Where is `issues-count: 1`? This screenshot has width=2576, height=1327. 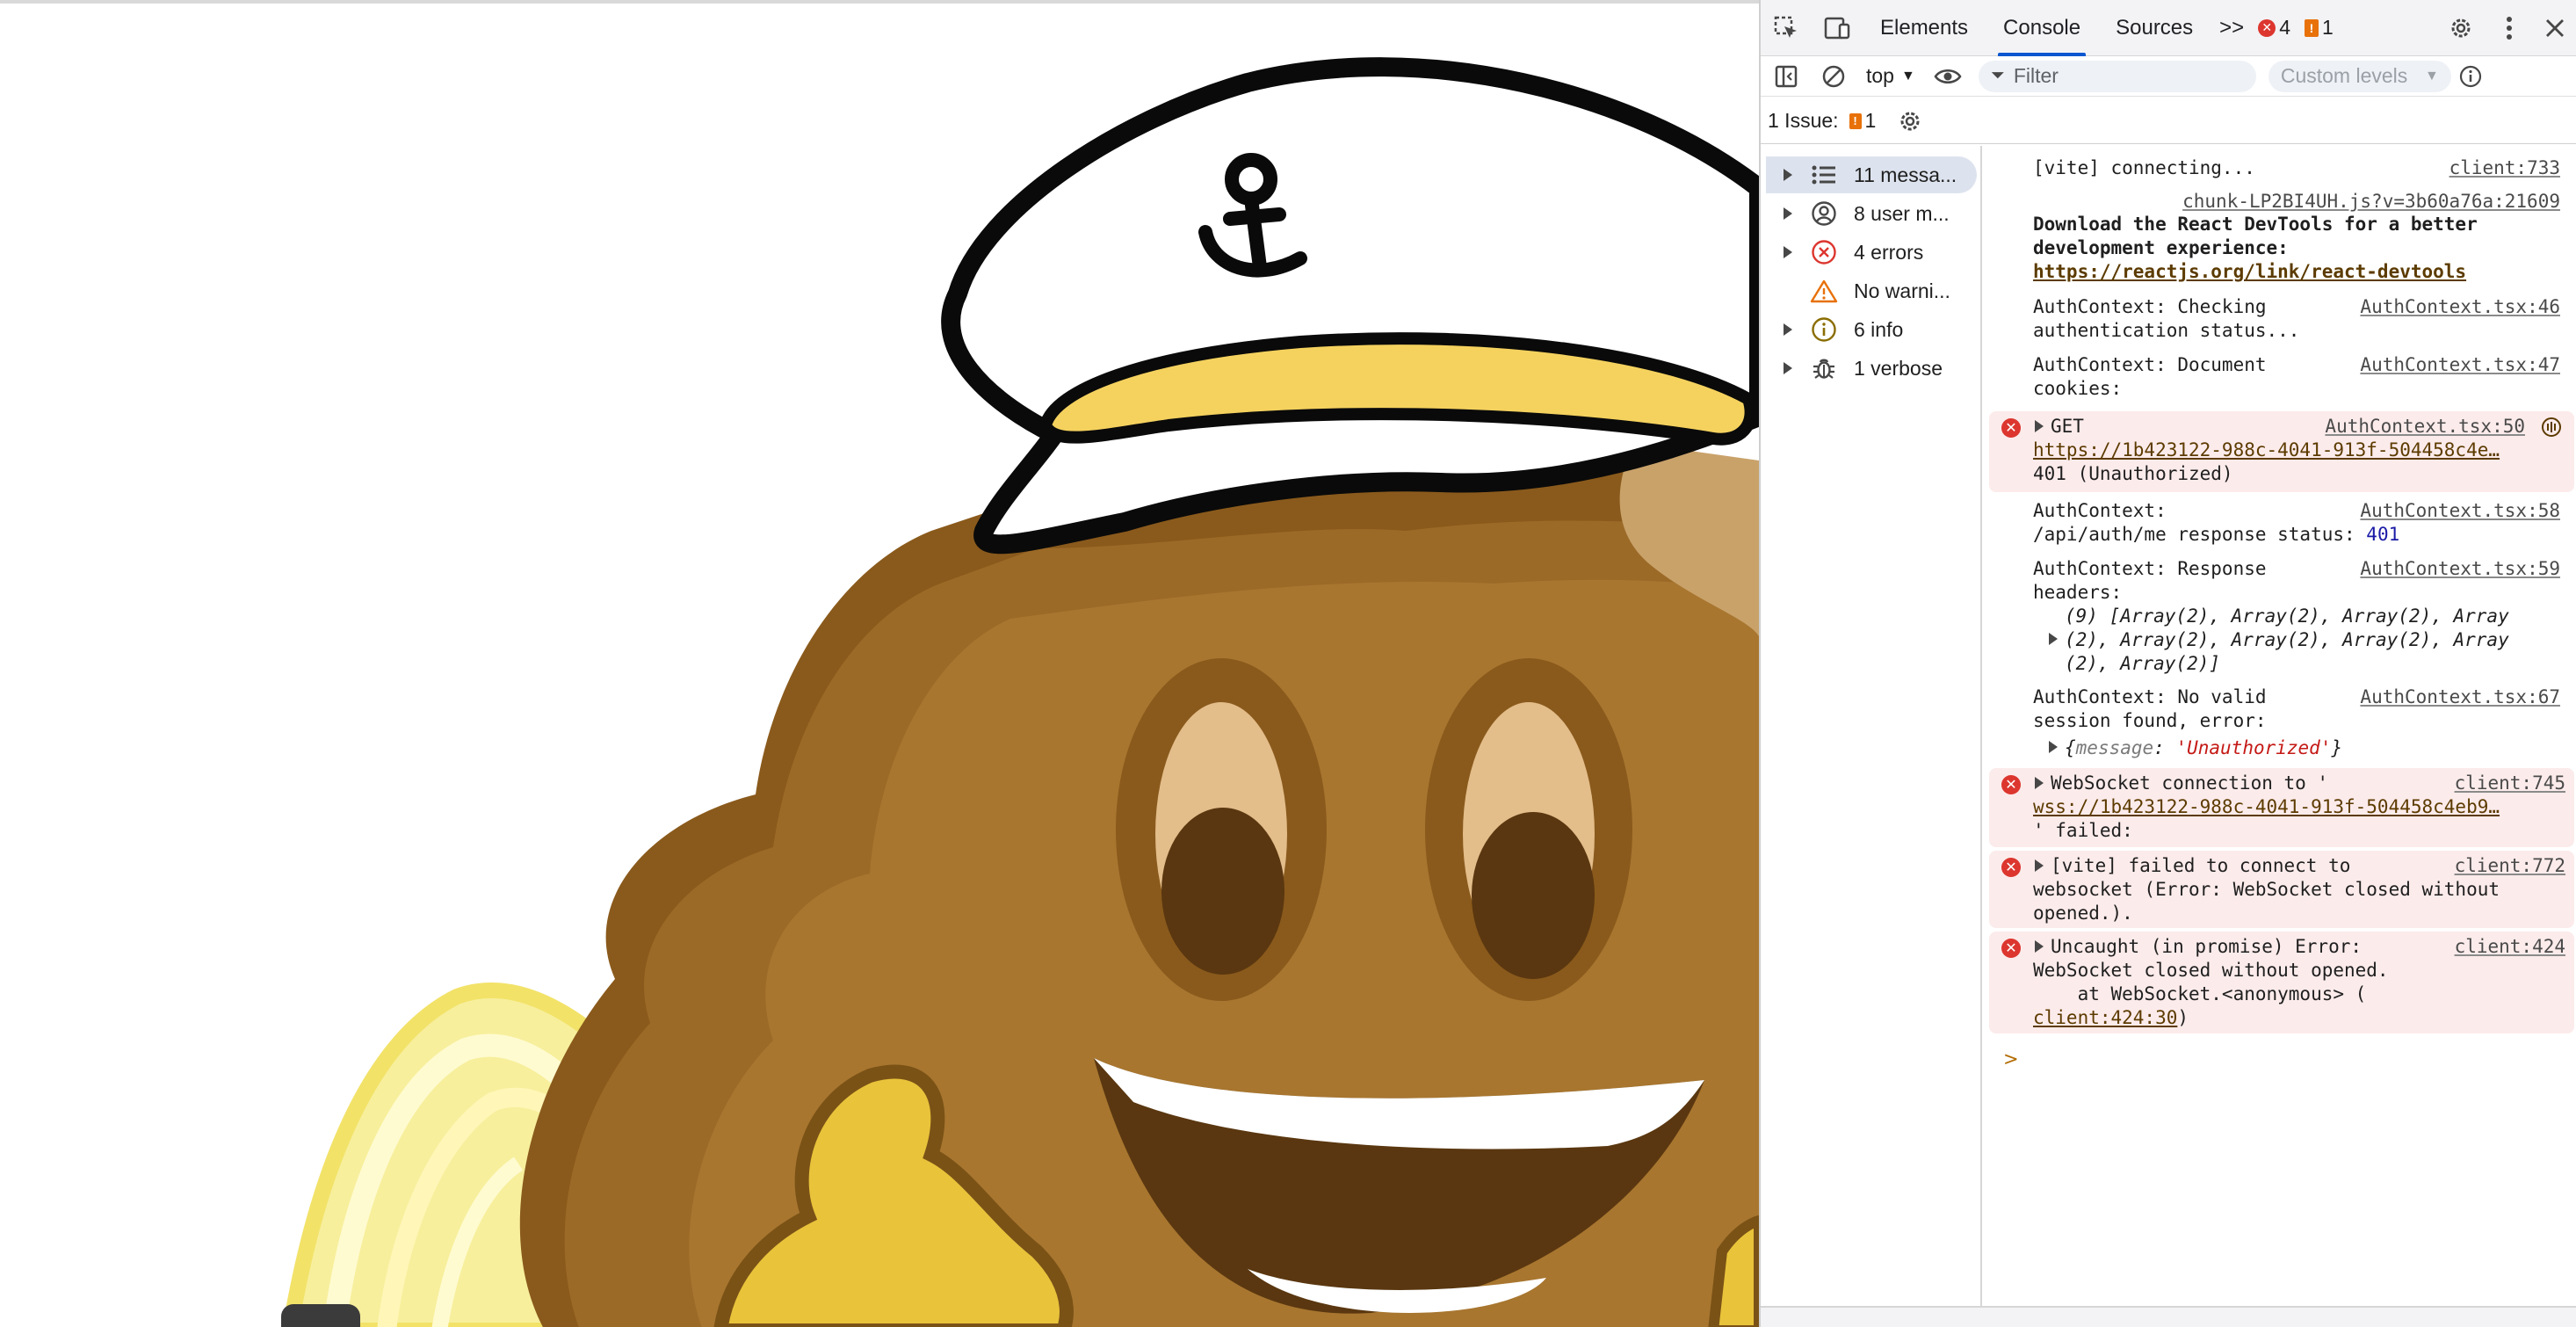
issues-count: 1 is located at coordinates (1870, 120).